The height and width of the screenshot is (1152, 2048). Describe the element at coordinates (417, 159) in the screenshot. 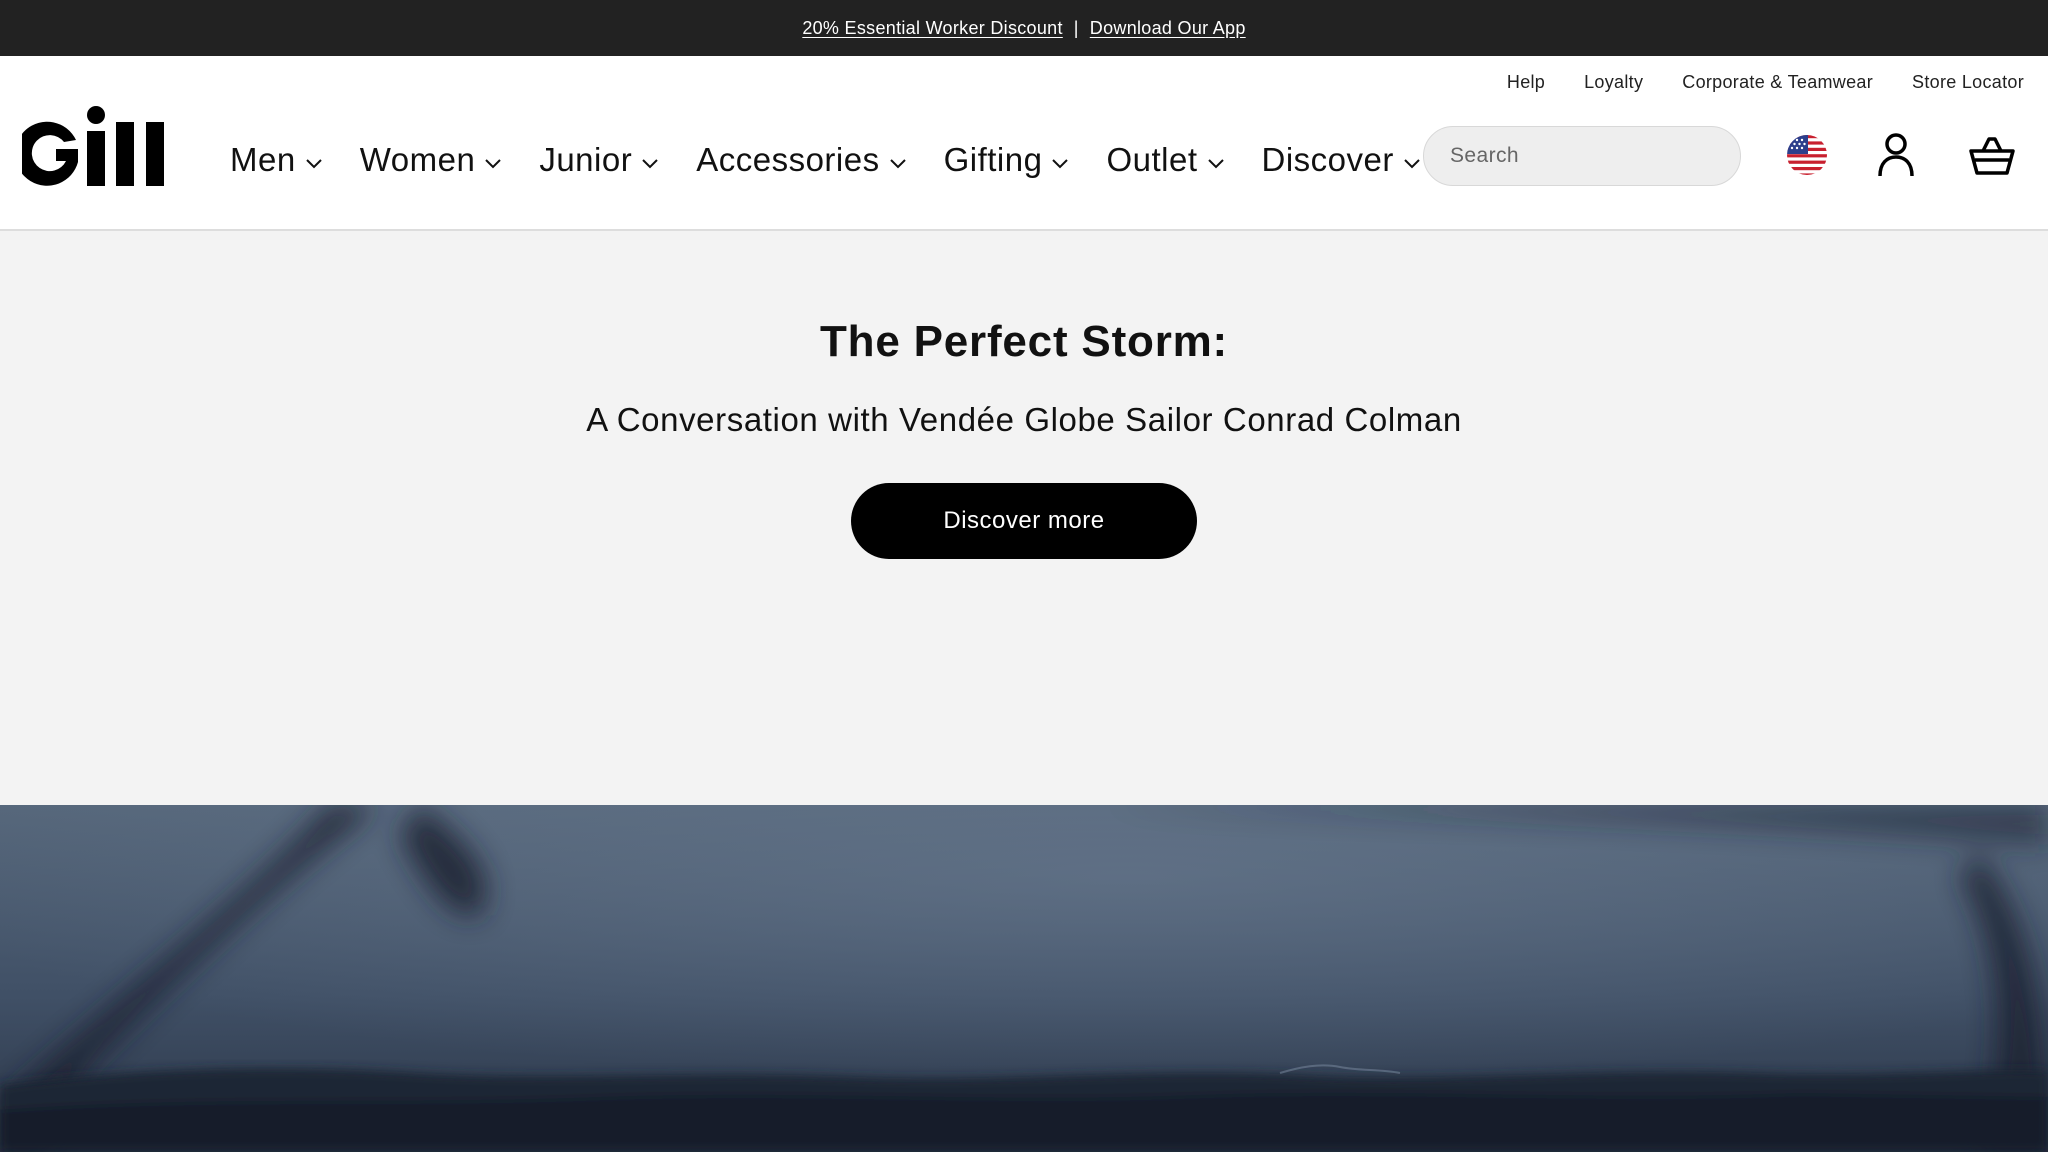

I see `nav-item-label: Women` at that location.